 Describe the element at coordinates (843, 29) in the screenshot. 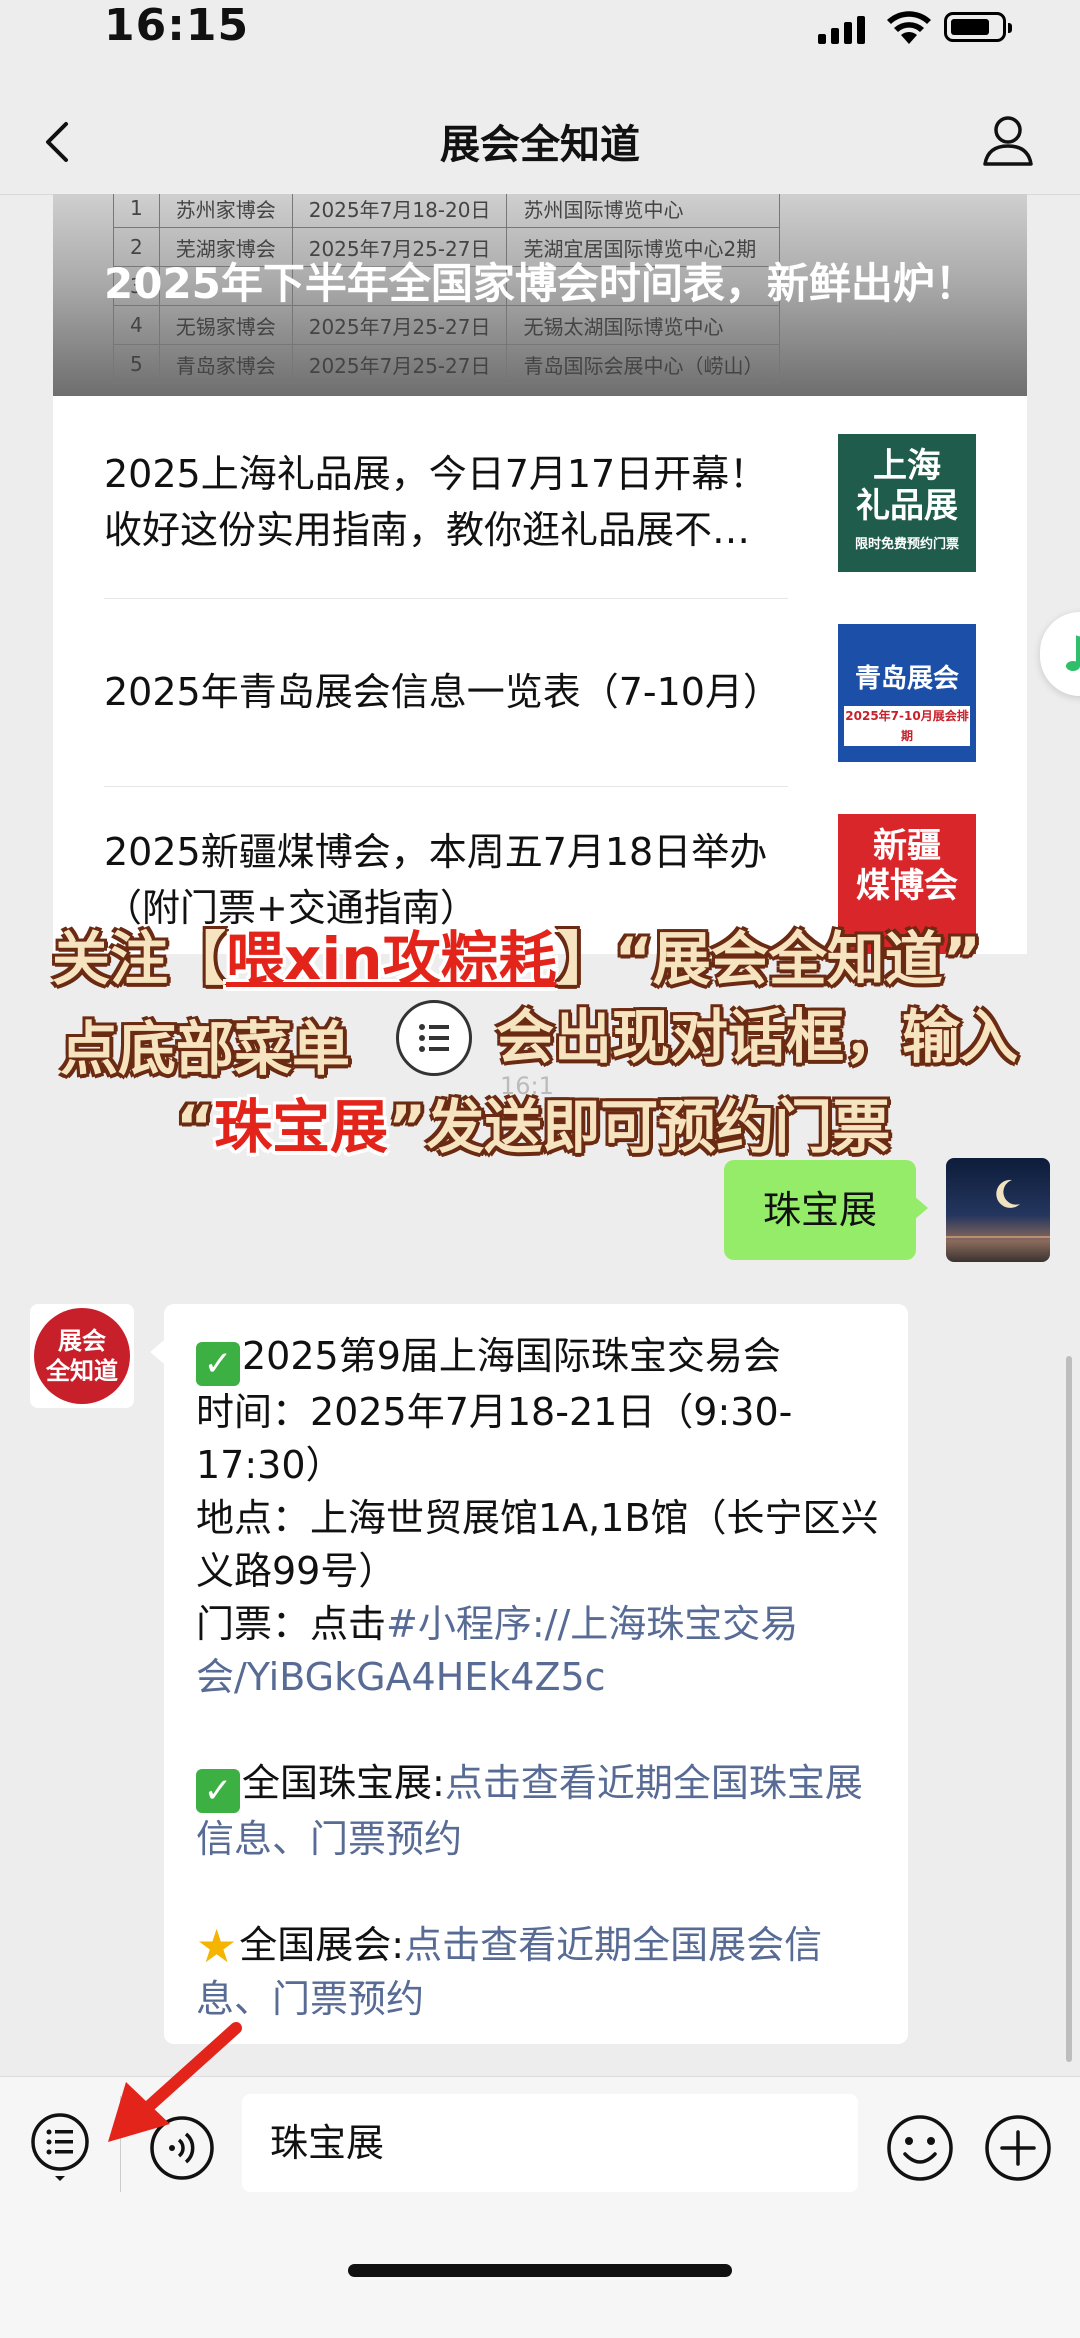

I see `cellular-signal-icon` at that location.